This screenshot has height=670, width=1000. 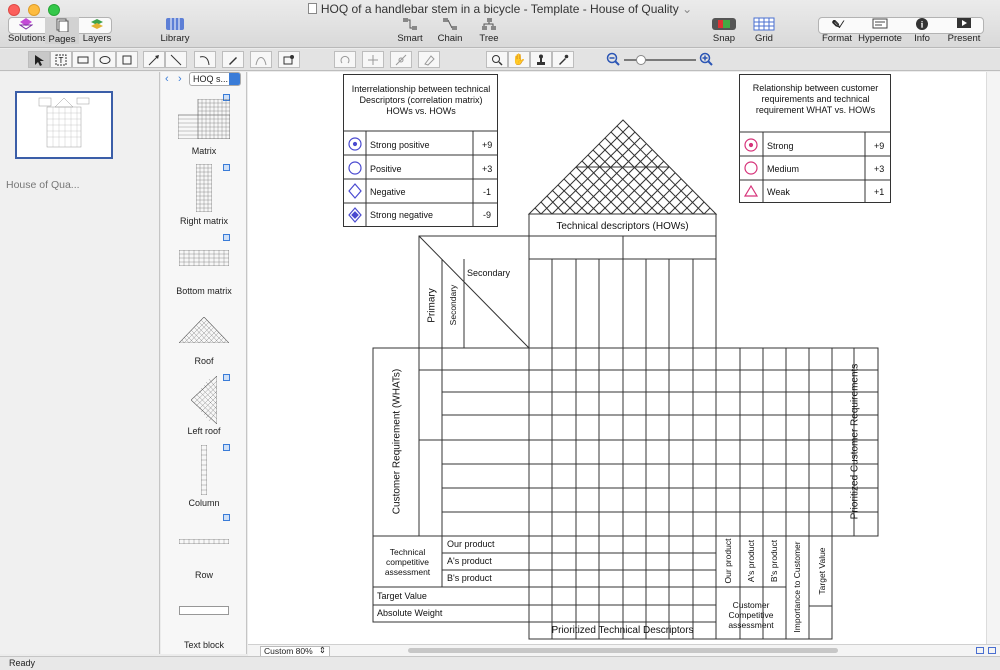 I want to click on smart-connector-icon, so click(x=410, y=24).